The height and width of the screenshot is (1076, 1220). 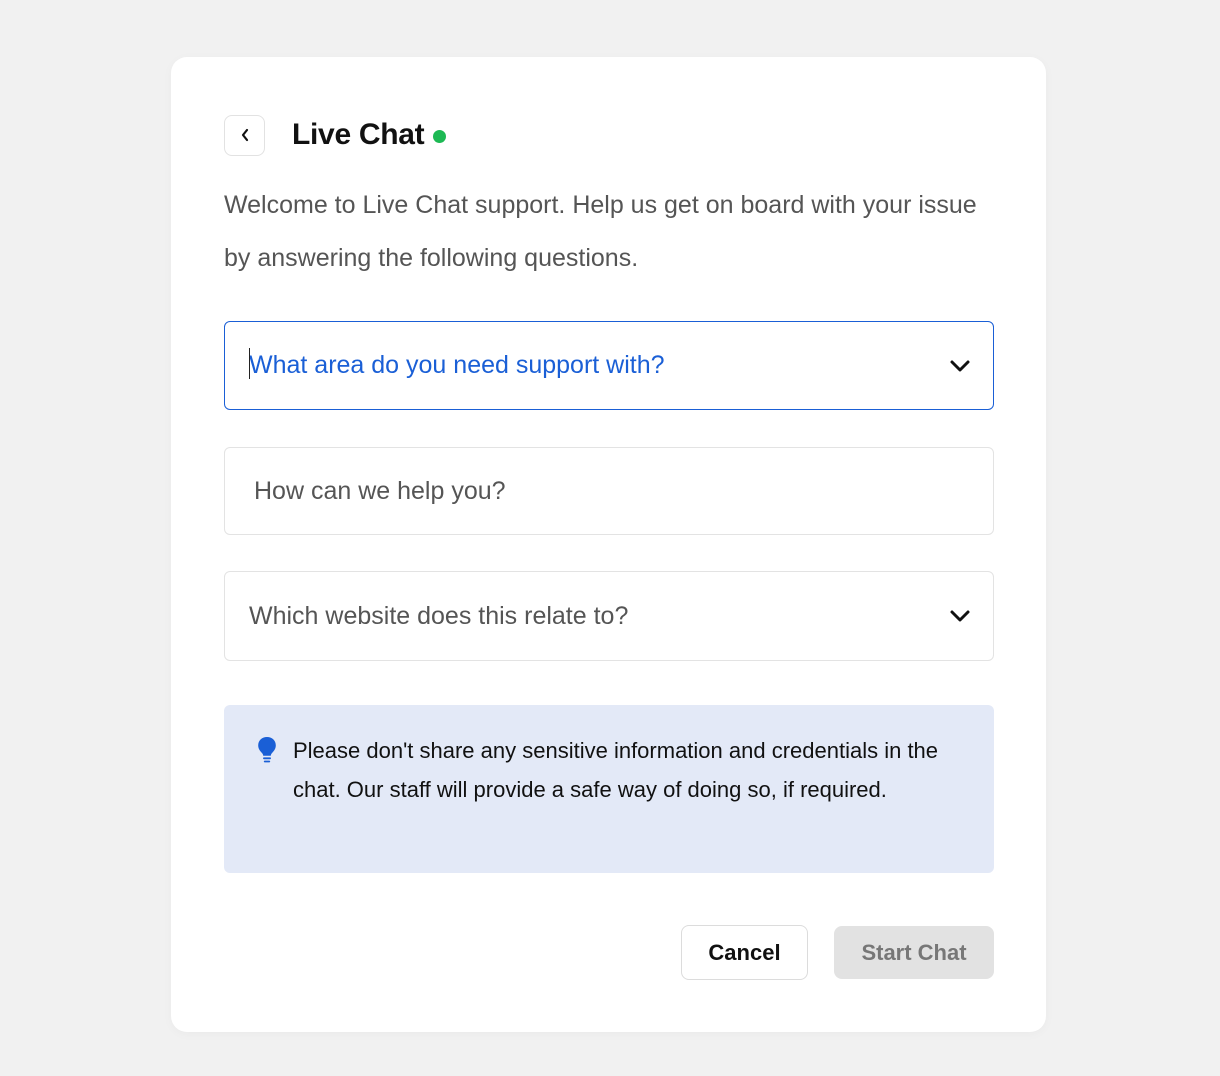 What do you see at coordinates (744, 952) in the screenshot?
I see `cancel-button: Cancel` at bounding box center [744, 952].